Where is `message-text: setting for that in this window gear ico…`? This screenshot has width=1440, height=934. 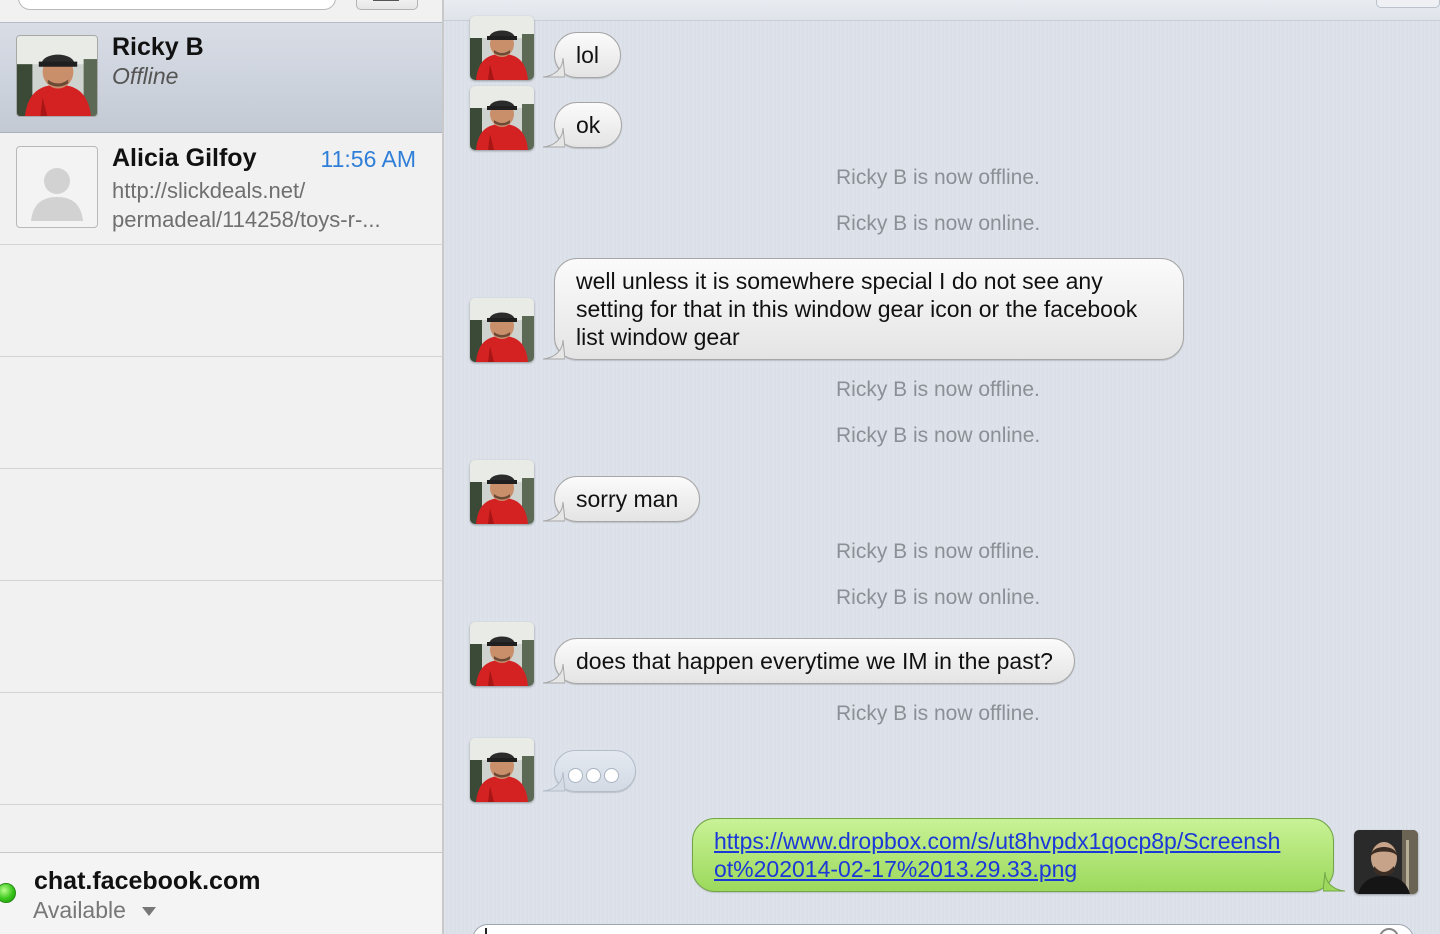
message-text: setting for that in this window gear ico… is located at coordinates (857, 309).